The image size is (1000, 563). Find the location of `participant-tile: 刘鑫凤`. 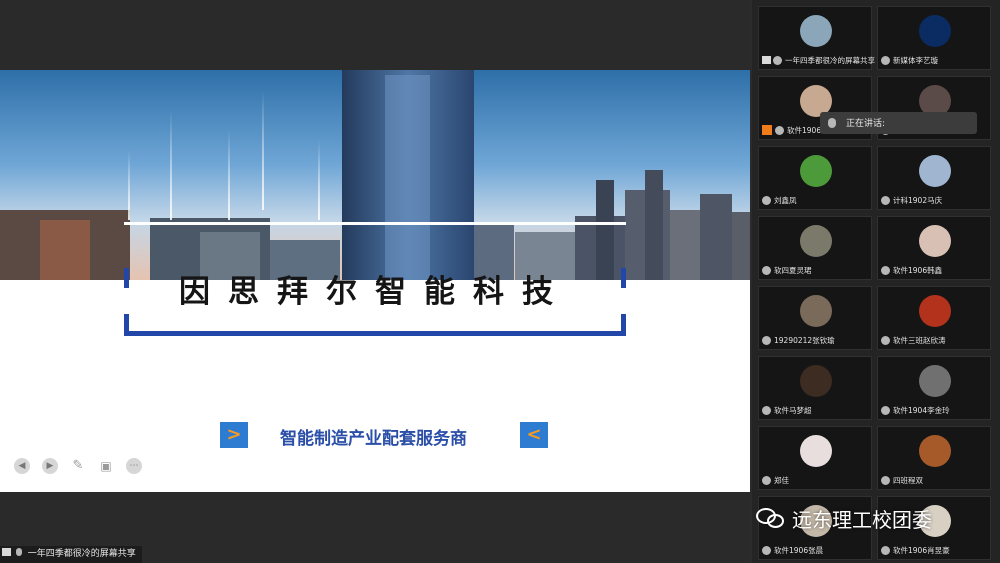

participant-tile: 刘鑫凤 is located at coordinates (815, 178).